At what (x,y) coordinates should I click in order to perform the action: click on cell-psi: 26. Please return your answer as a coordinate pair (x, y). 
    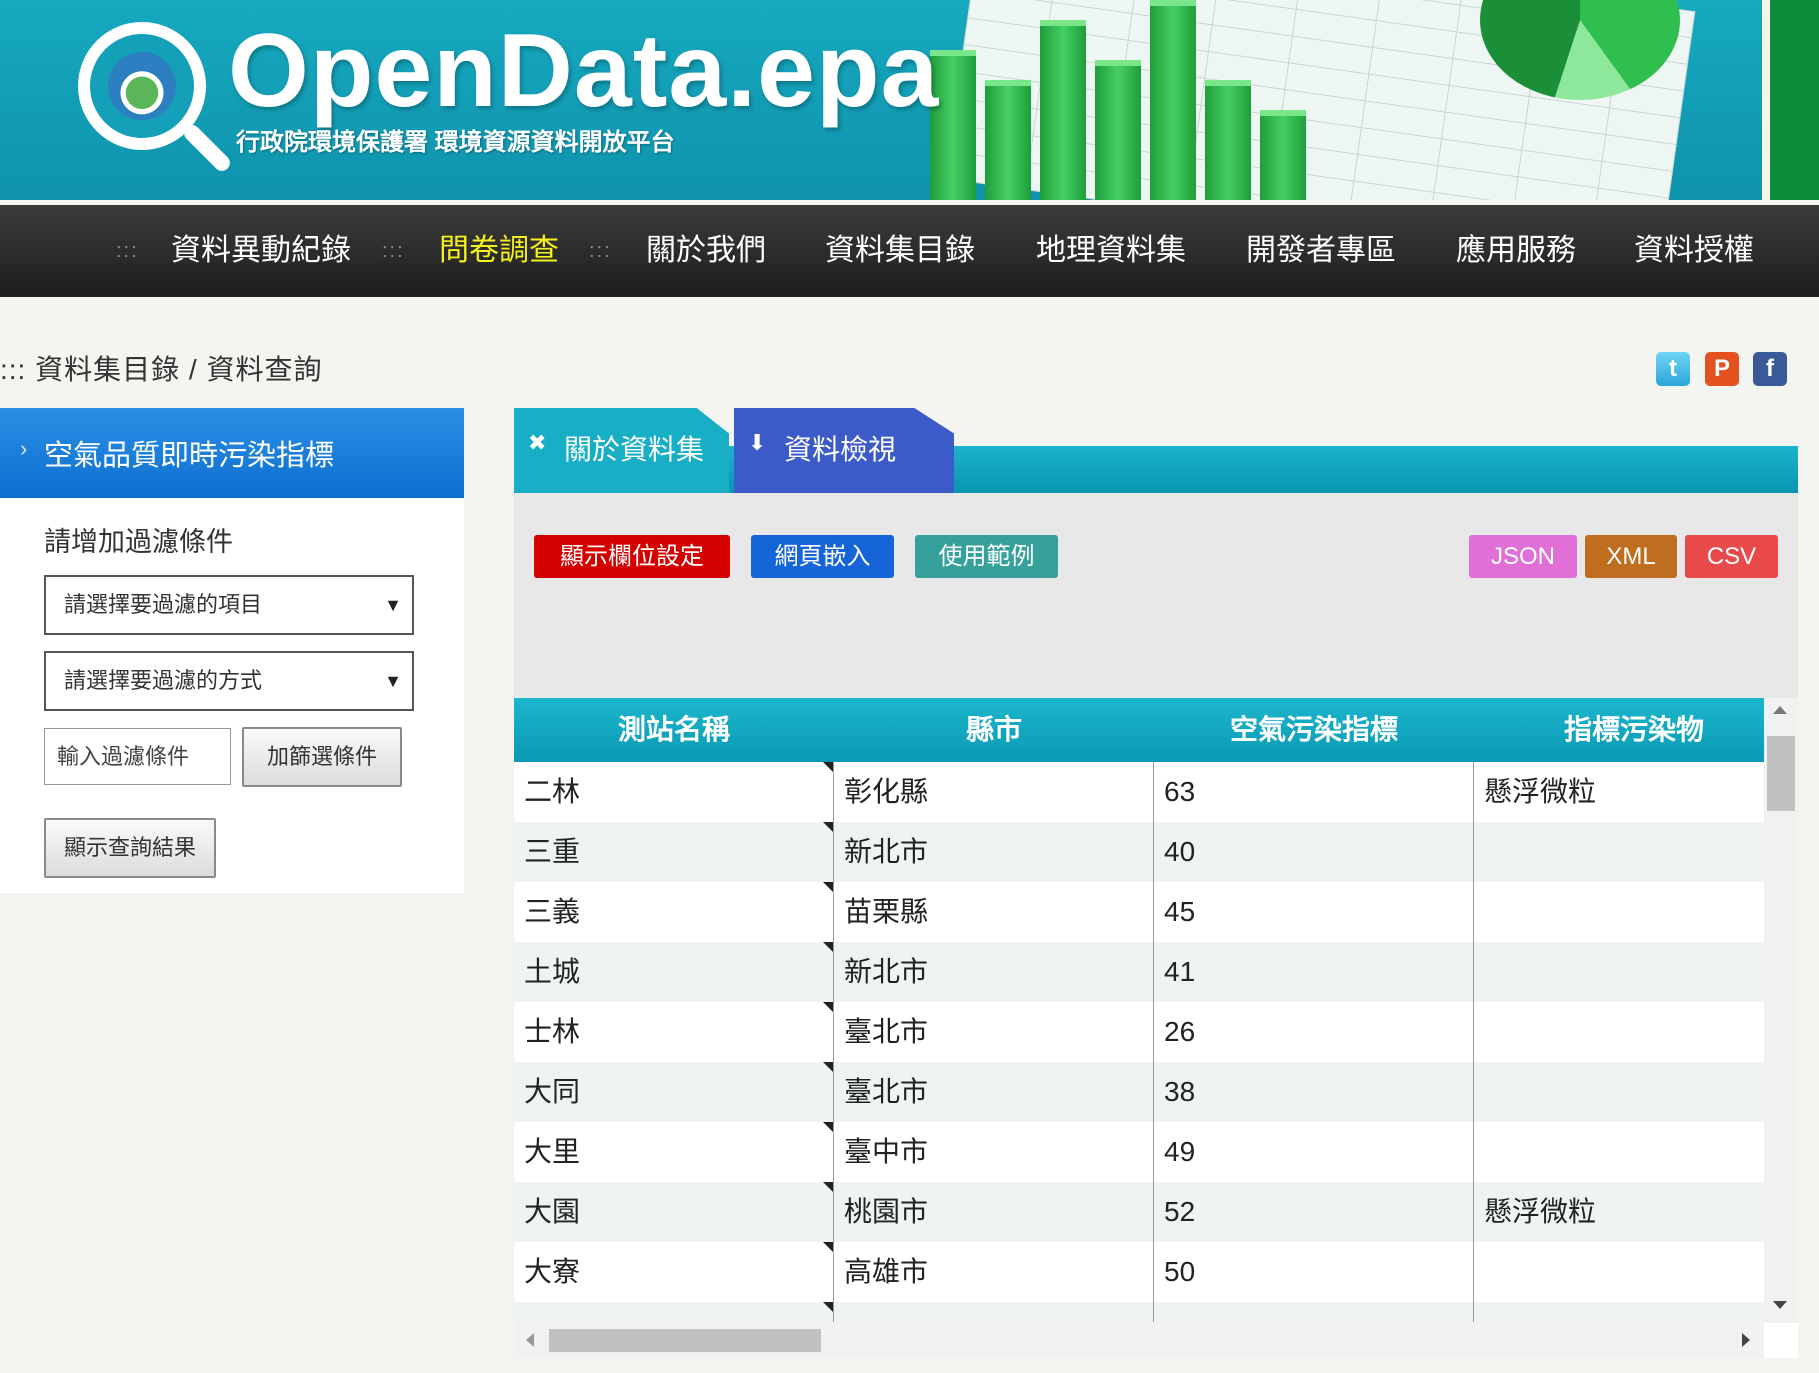
    Looking at the image, I should click on (1180, 1031).